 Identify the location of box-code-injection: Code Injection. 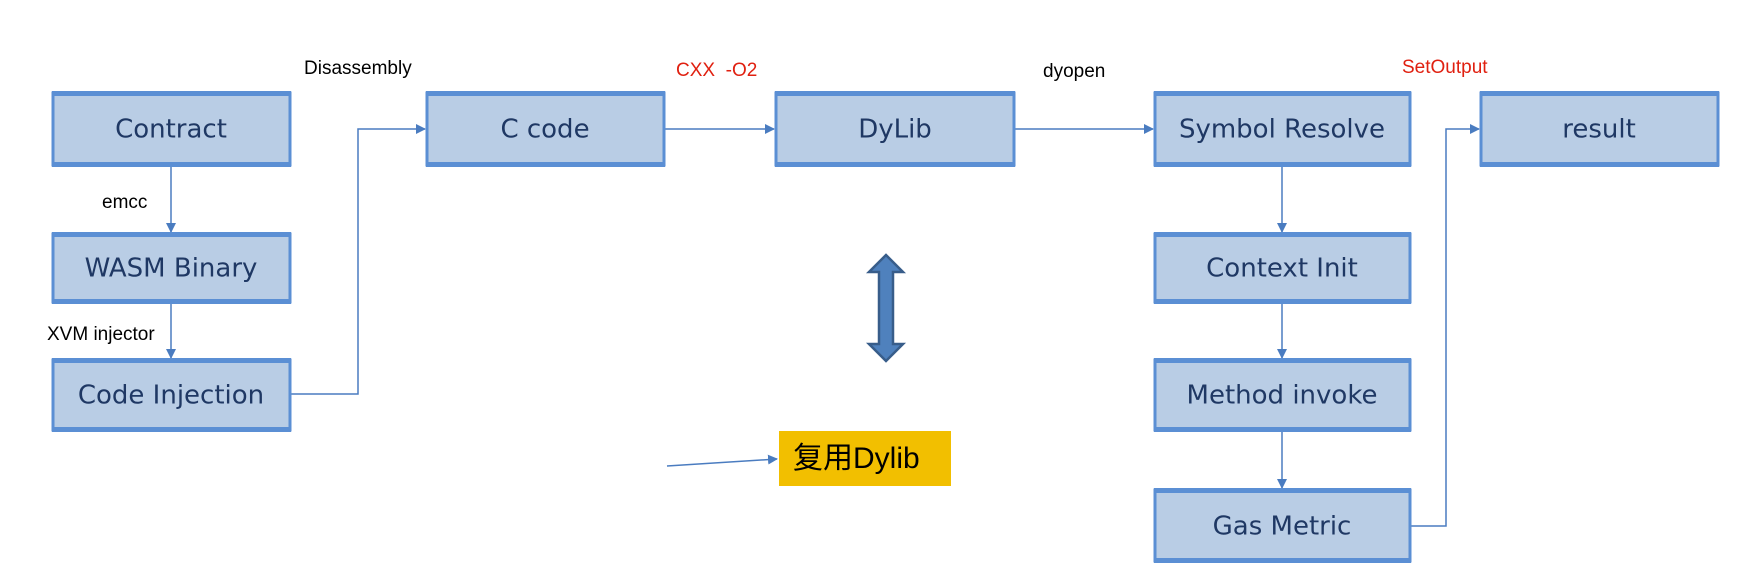
(171, 395).